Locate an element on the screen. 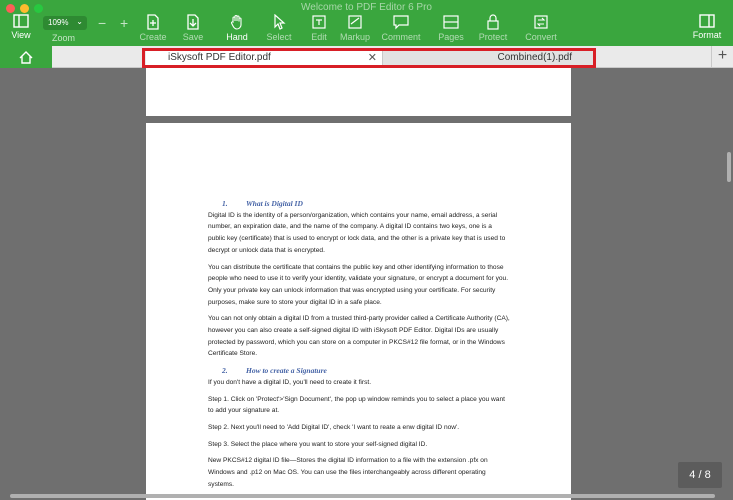 The height and width of the screenshot is (500, 733). zoom-in-button: + is located at coordinates (124, 23).